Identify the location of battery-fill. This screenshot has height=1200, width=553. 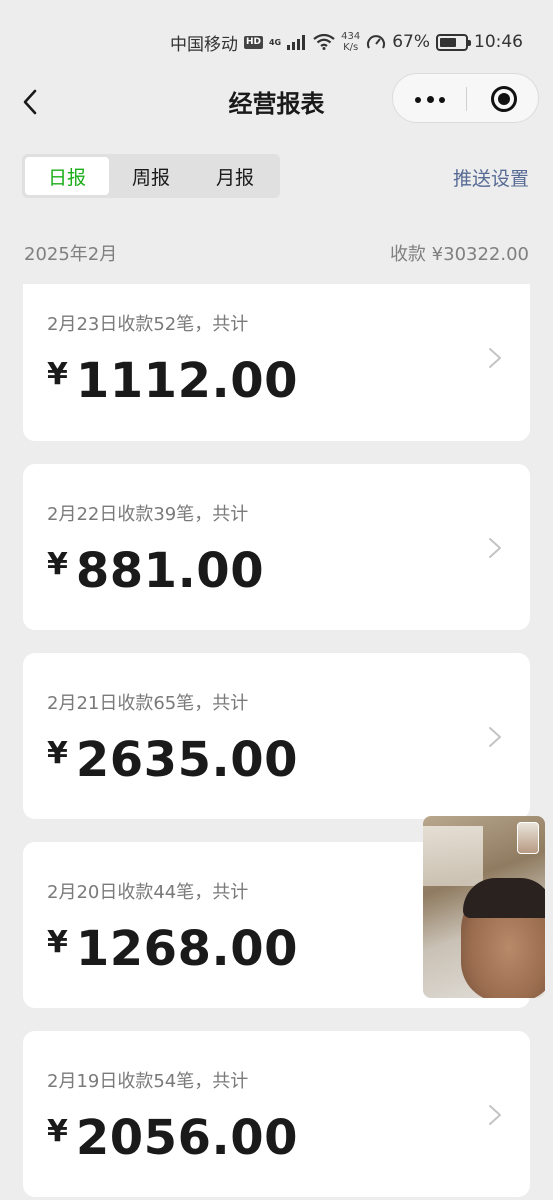
(448, 42).